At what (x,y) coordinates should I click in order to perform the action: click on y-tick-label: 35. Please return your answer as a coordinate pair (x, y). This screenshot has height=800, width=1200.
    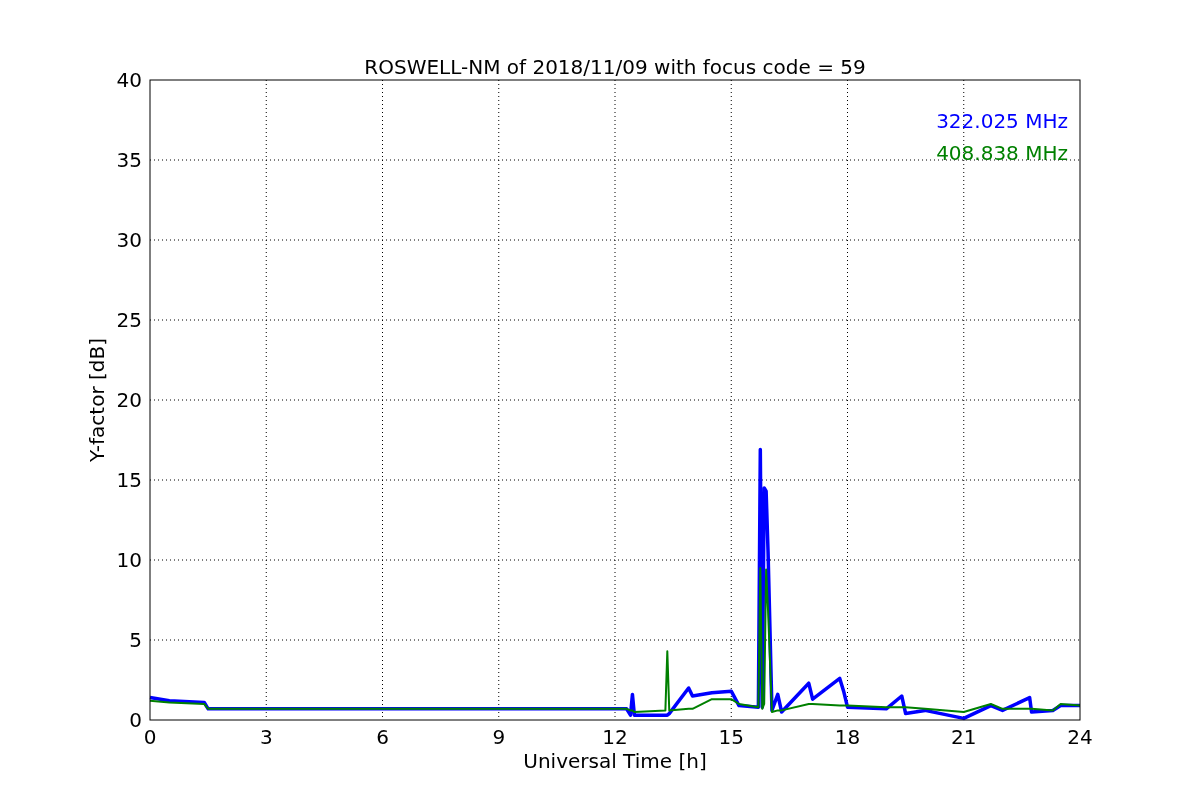
    Looking at the image, I should click on (129, 160).